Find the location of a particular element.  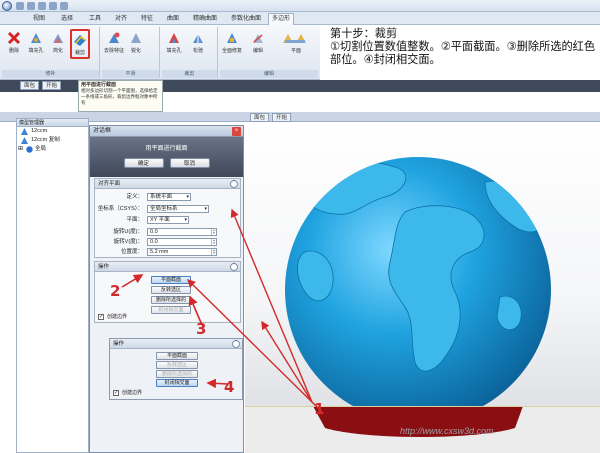

watermark: http://www.cxsw3d.com is located at coordinates (447, 431).